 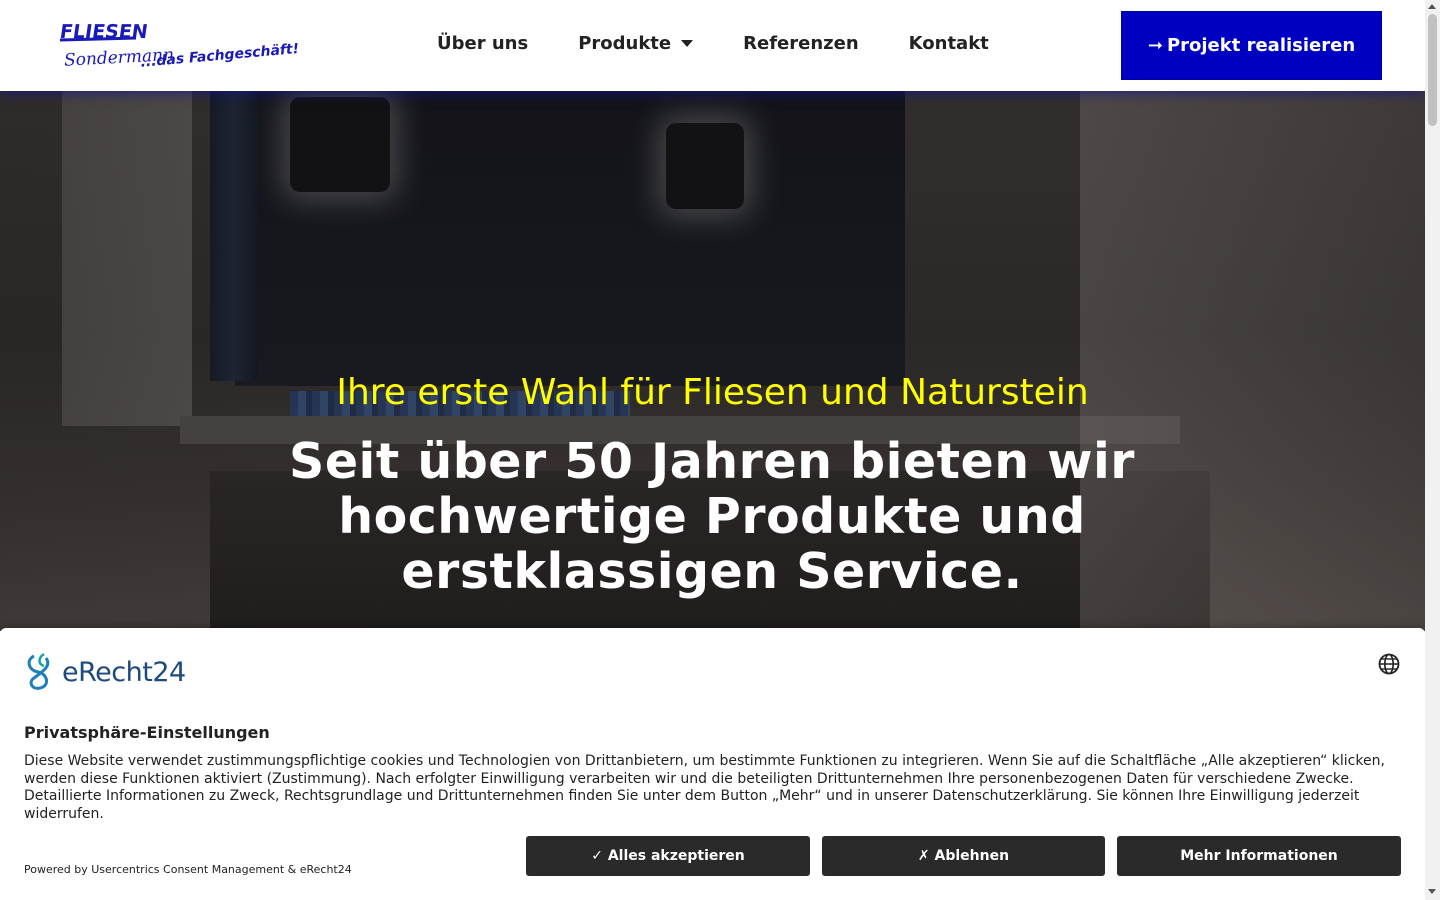 What do you see at coordinates (668, 856) in the screenshot?
I see `accept-all-button: ✓ Alles akzeptieren` at bounding box center [668, 856].